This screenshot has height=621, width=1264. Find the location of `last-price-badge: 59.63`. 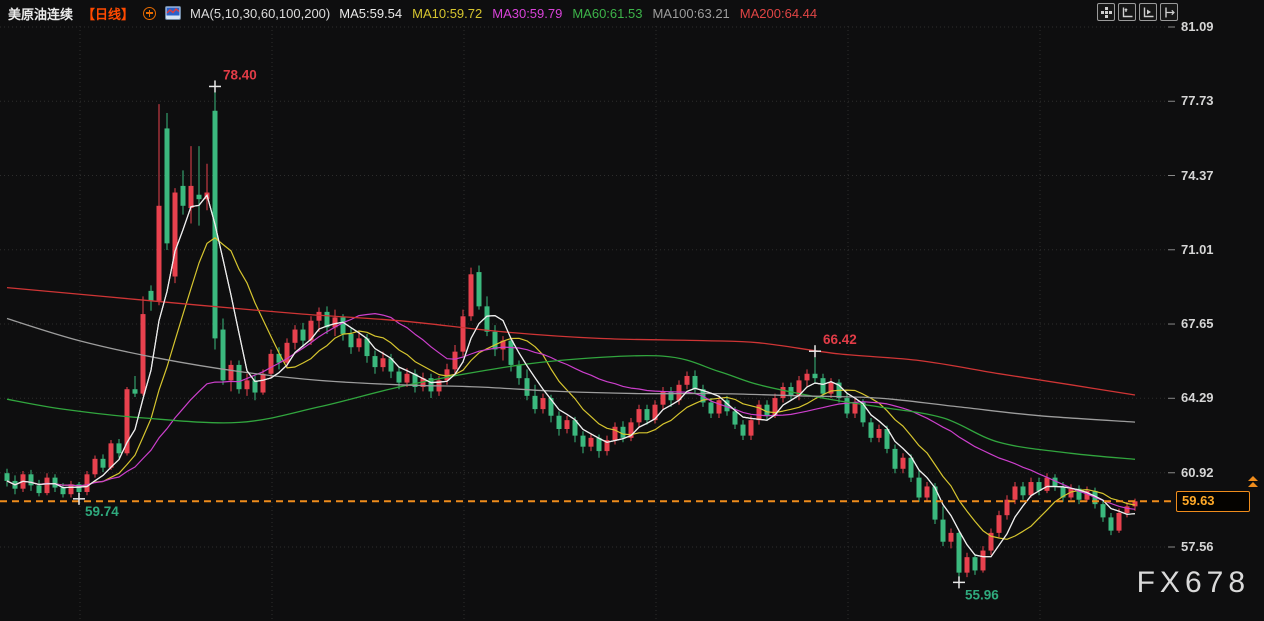

last-price-badge: 59.63 is located at coordinates (1213, 502).